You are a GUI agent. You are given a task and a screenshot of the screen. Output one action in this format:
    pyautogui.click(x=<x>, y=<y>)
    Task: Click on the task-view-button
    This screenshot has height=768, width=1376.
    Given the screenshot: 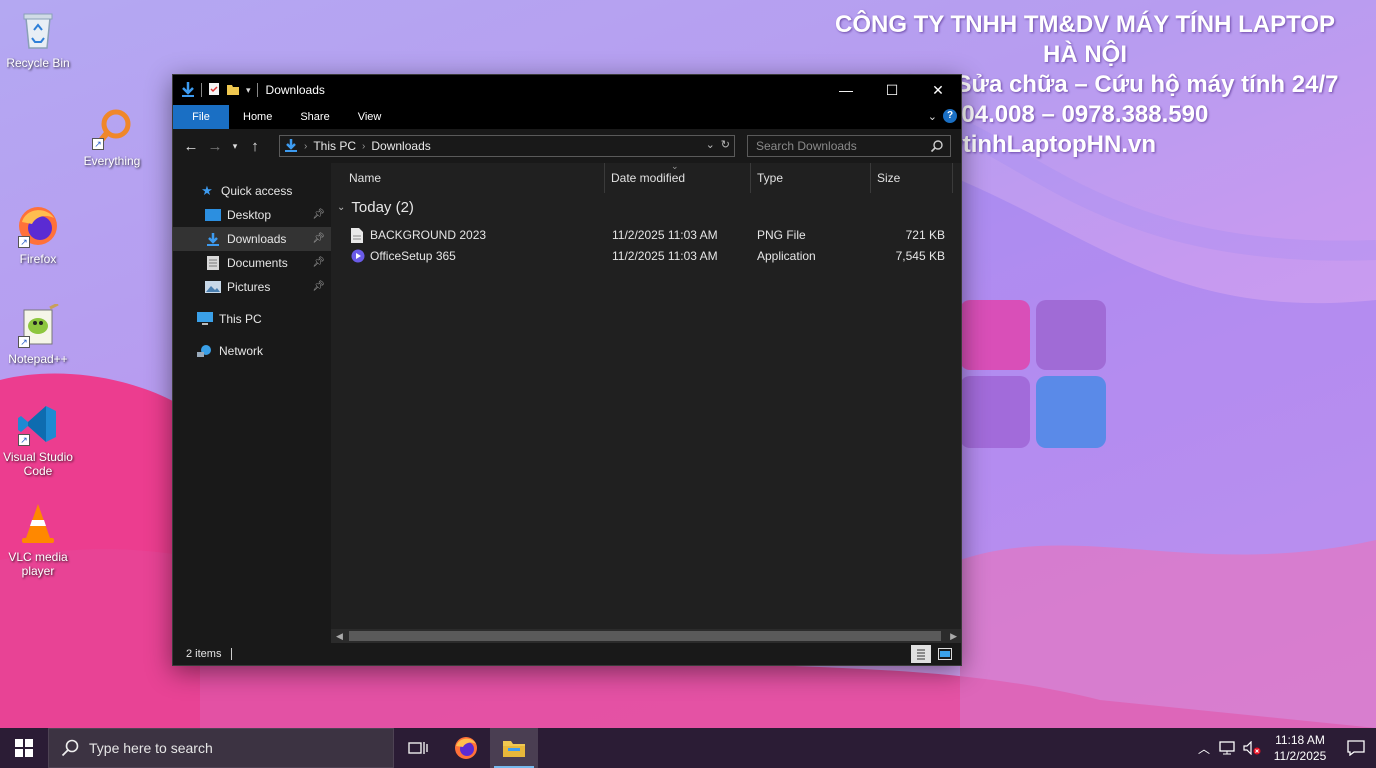 What is the action you would take?
    pyautogui.click(x=418, y=748)
    